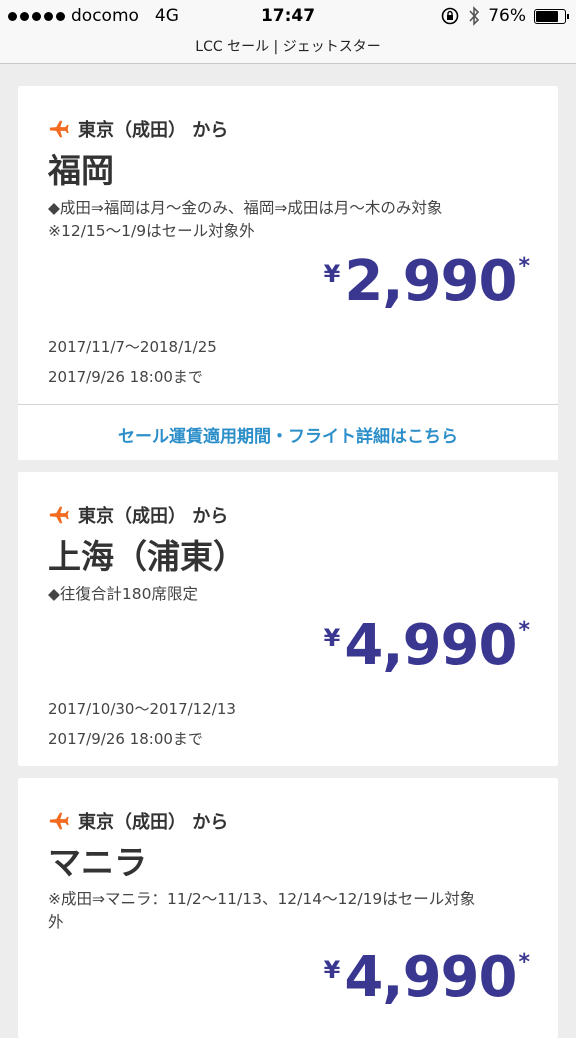 The height and width of the screenshot is (1038, 576). I want to click on destination-title: 上海（浦東）, so click(147, 556).